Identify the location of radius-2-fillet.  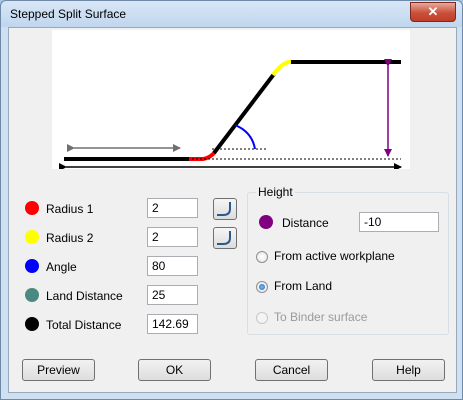
(282, 68).